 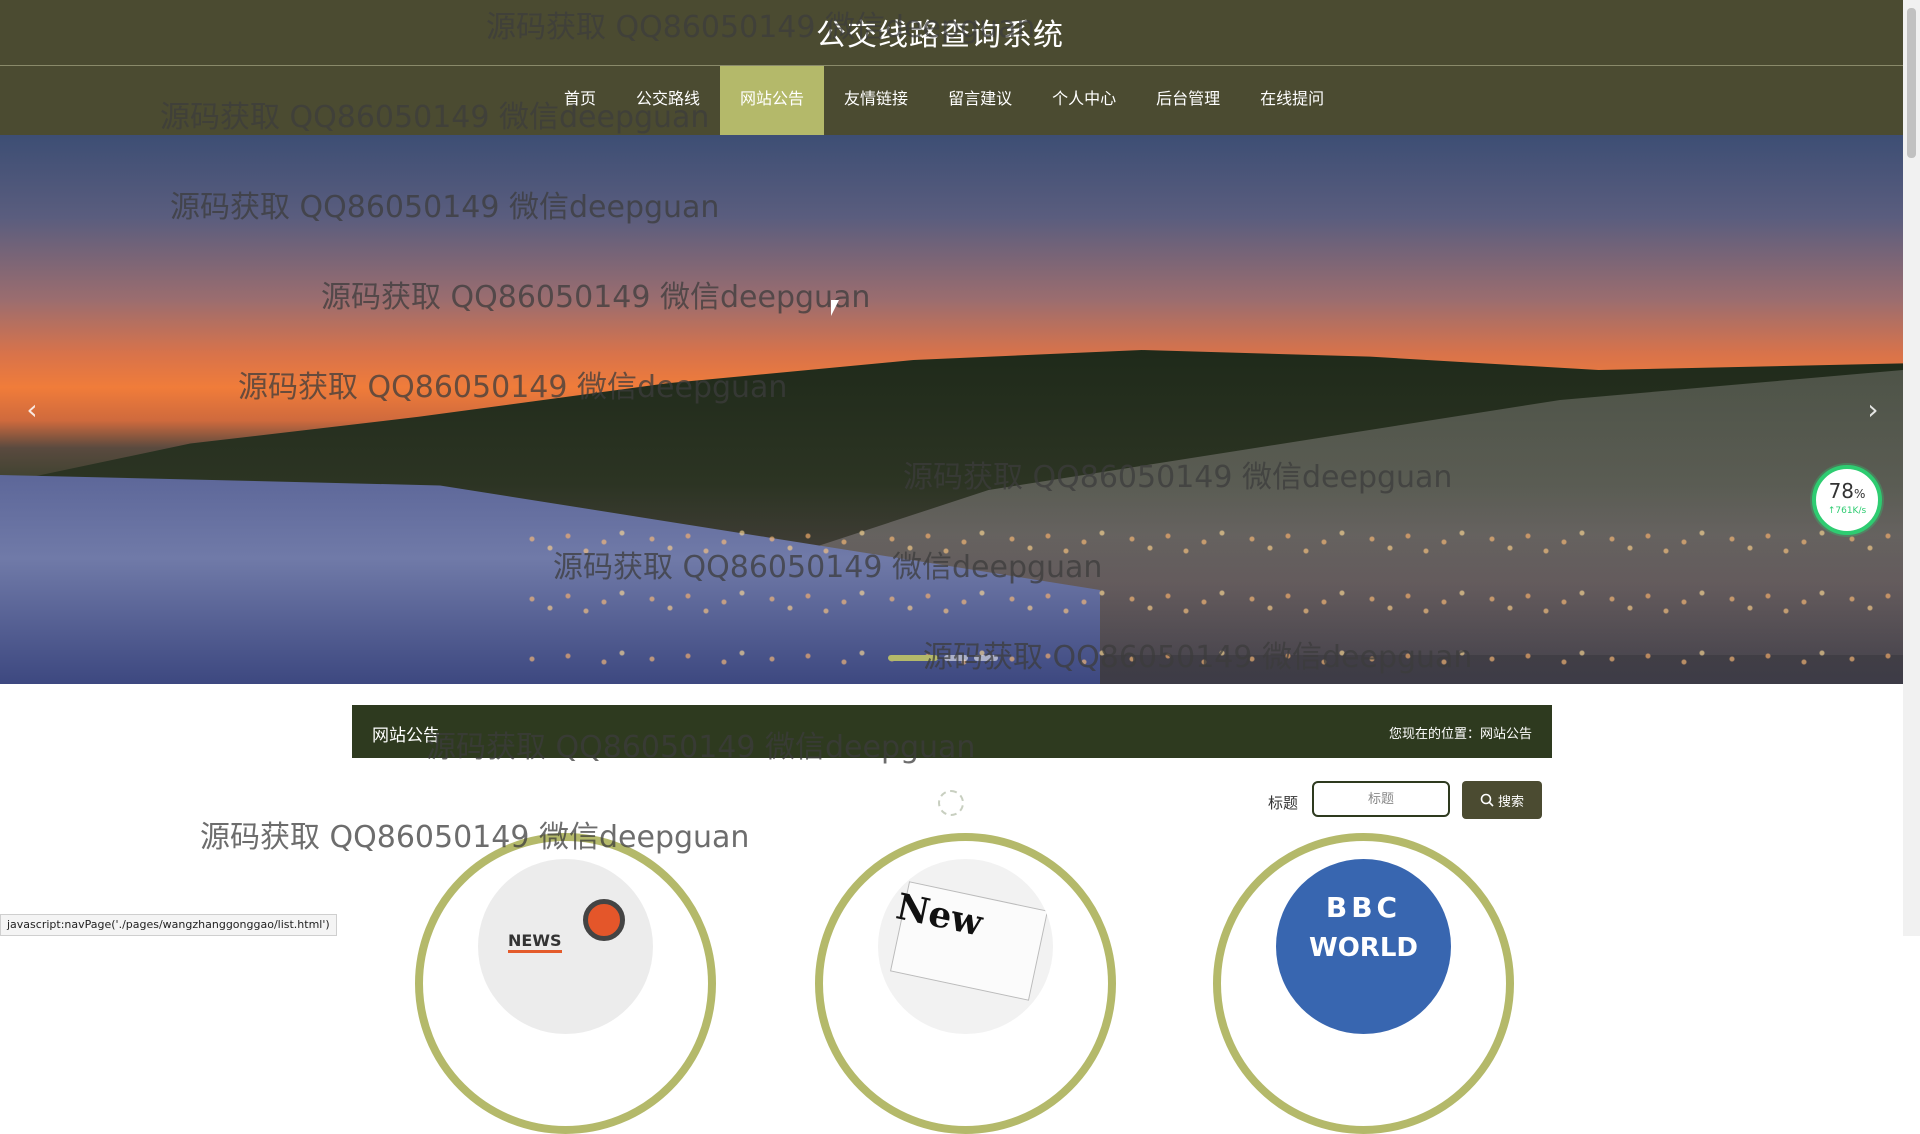 I want to click on camera-lens-icon, so click(x=604, y=920).